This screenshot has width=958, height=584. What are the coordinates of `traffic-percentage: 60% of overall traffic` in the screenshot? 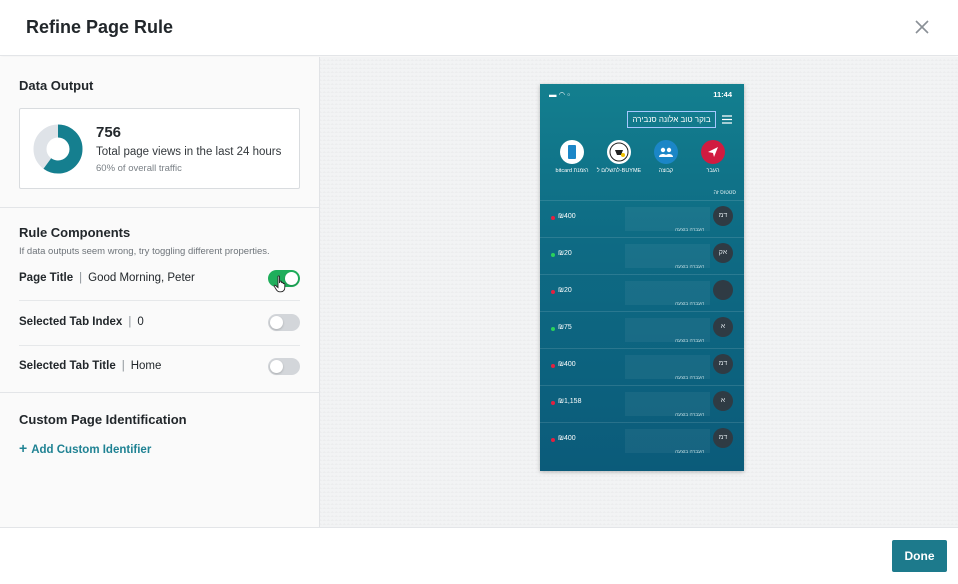 It's located at (139, 168).